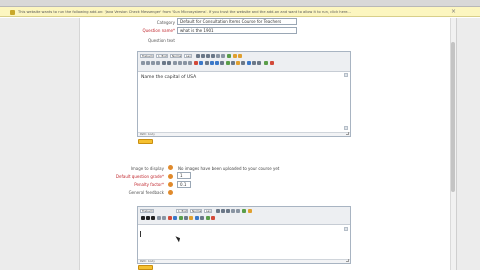 This screenshot has width=480, height=270. I want to click on penalty-factor-input: 0.1, so click(184, 184).